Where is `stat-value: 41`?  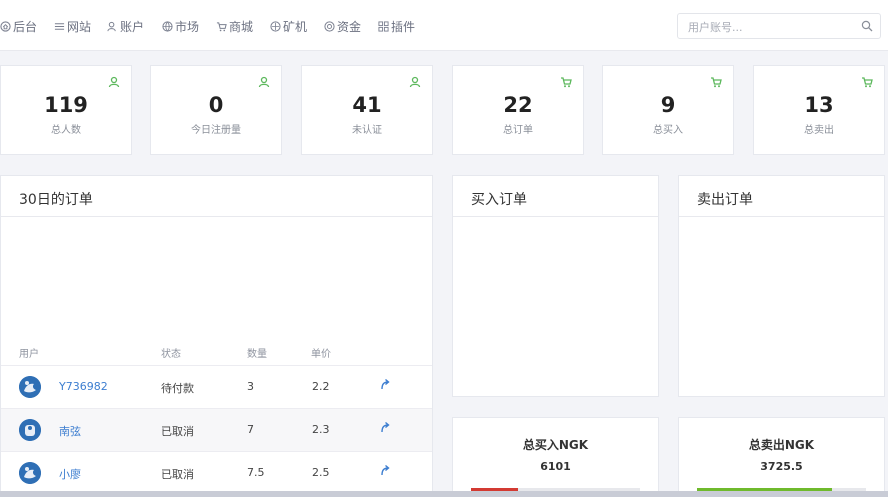 stat-value: 41 is located at coordinates (367, 105).